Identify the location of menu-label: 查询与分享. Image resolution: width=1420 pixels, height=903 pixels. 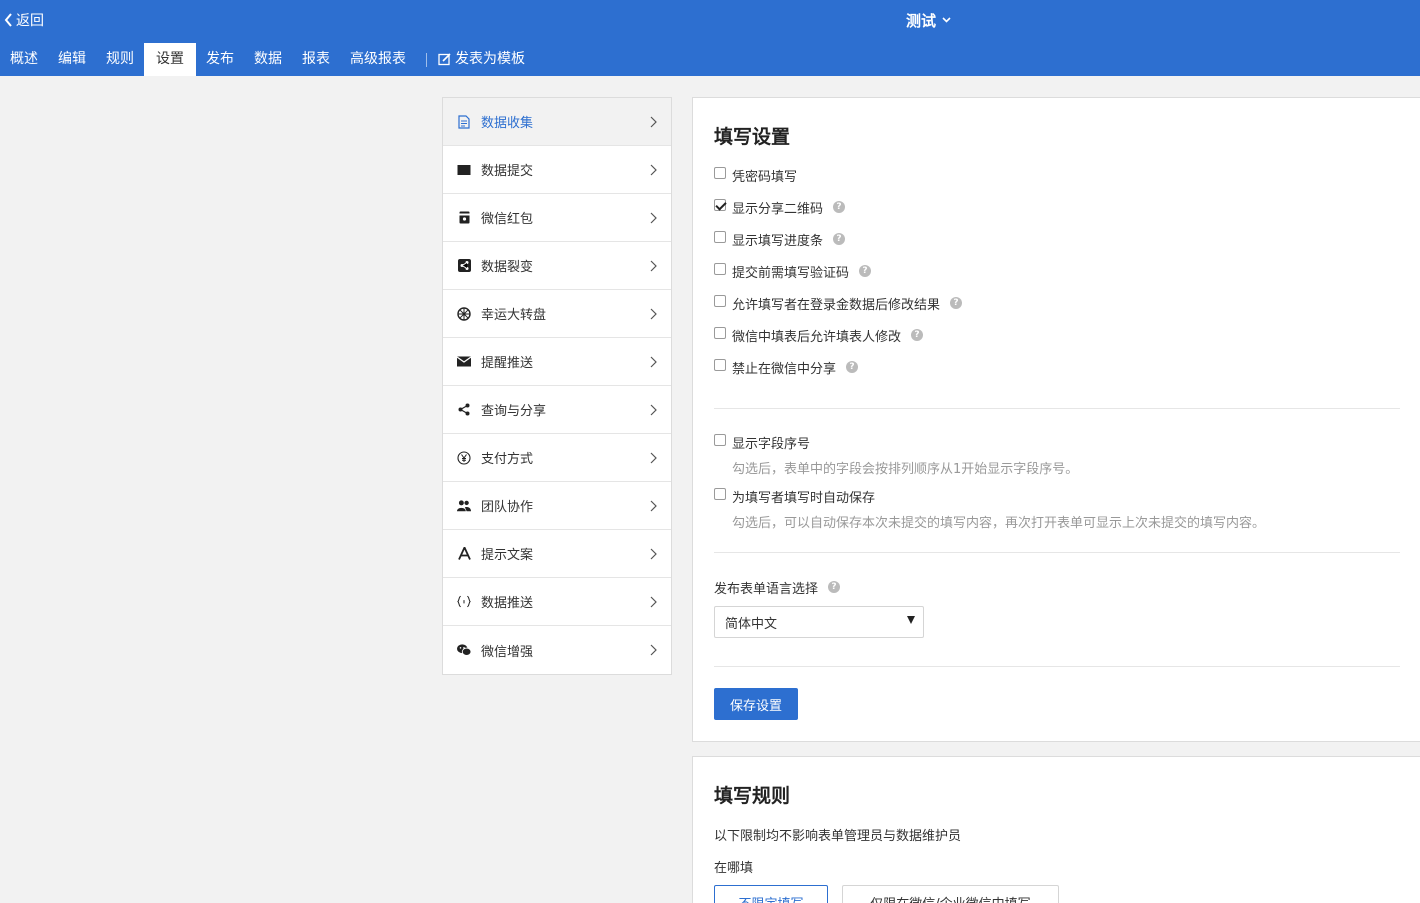
(514, 411).